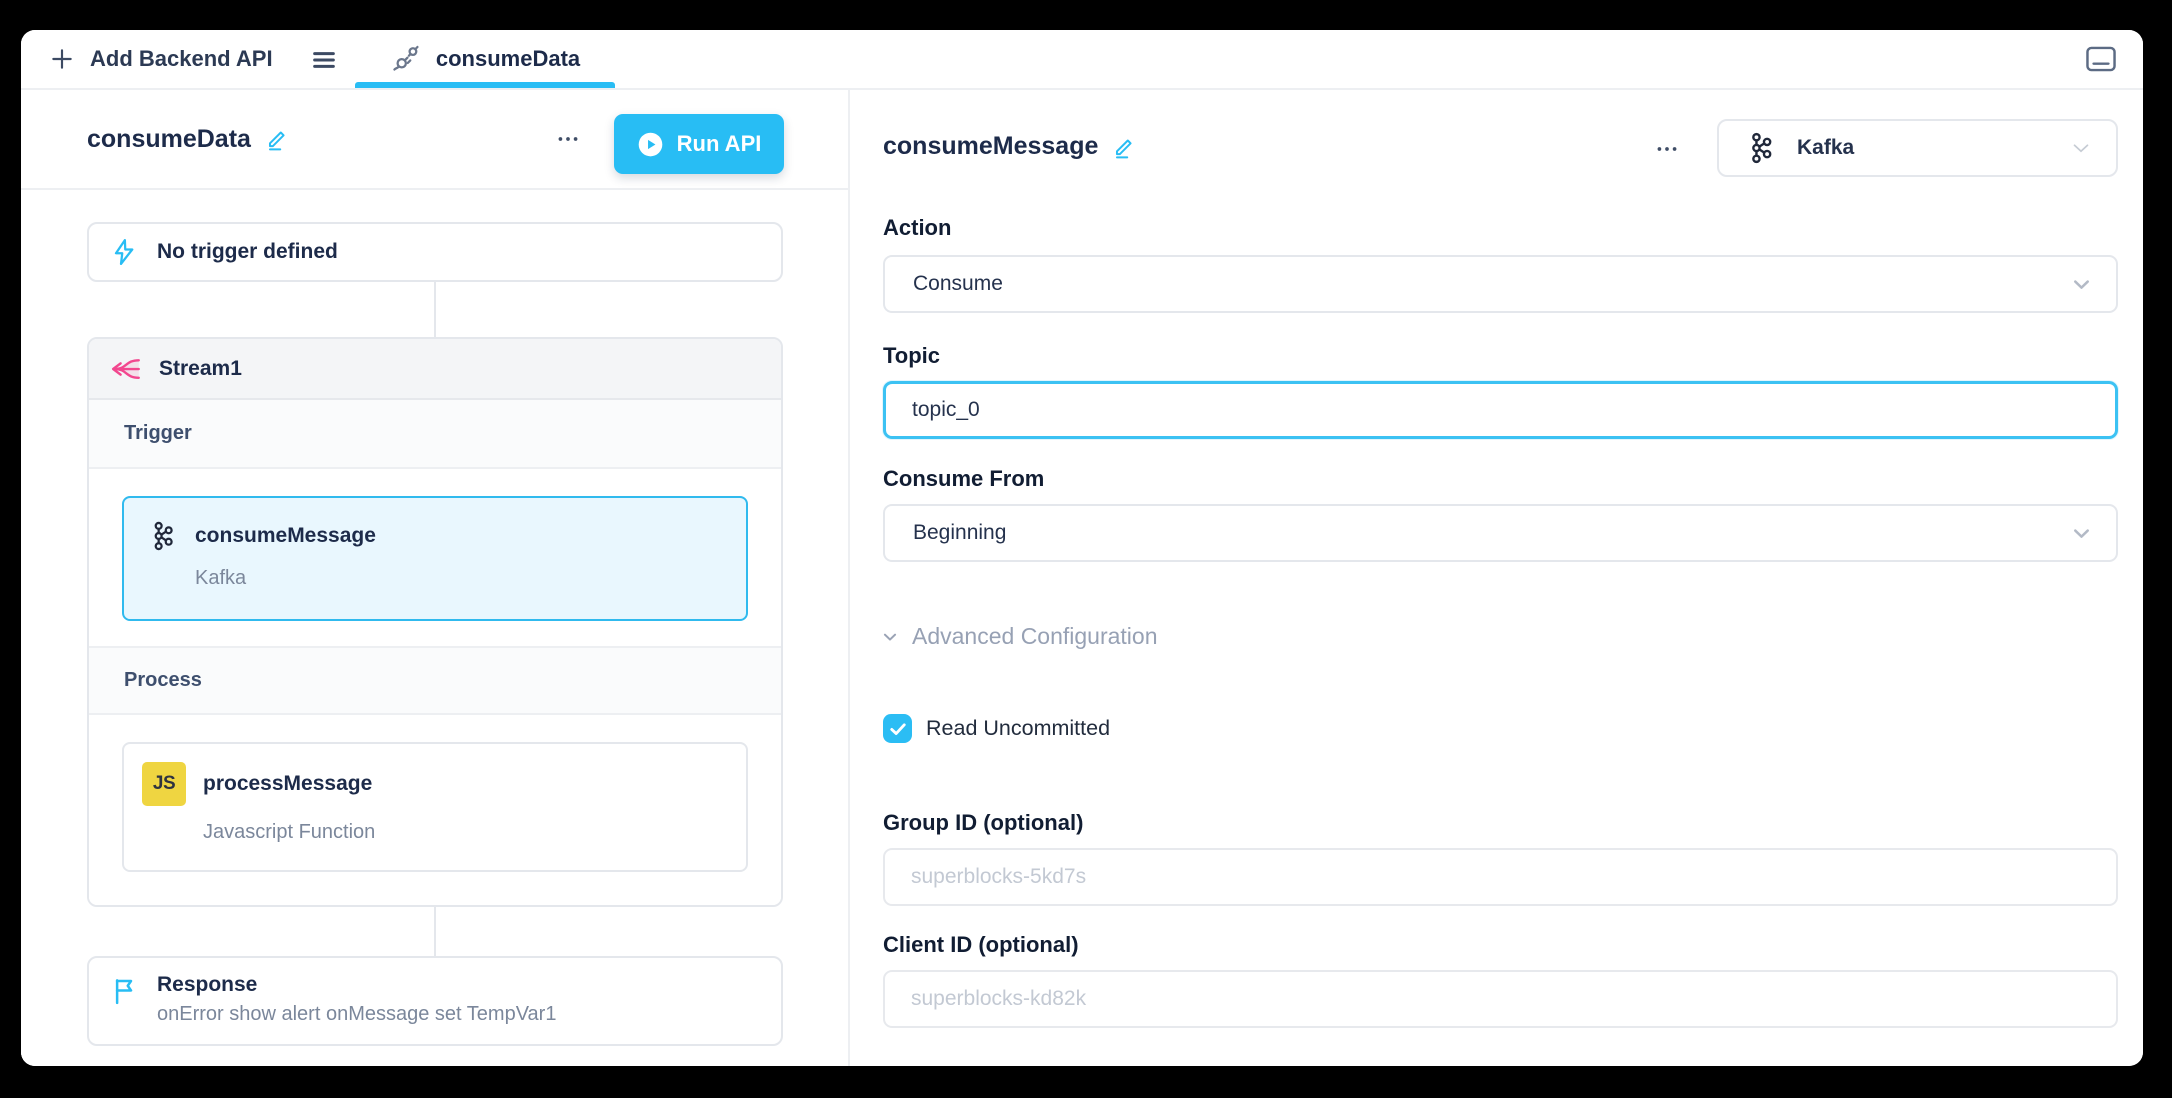  I want to click on action-select: Consume, so click(1500, 284).